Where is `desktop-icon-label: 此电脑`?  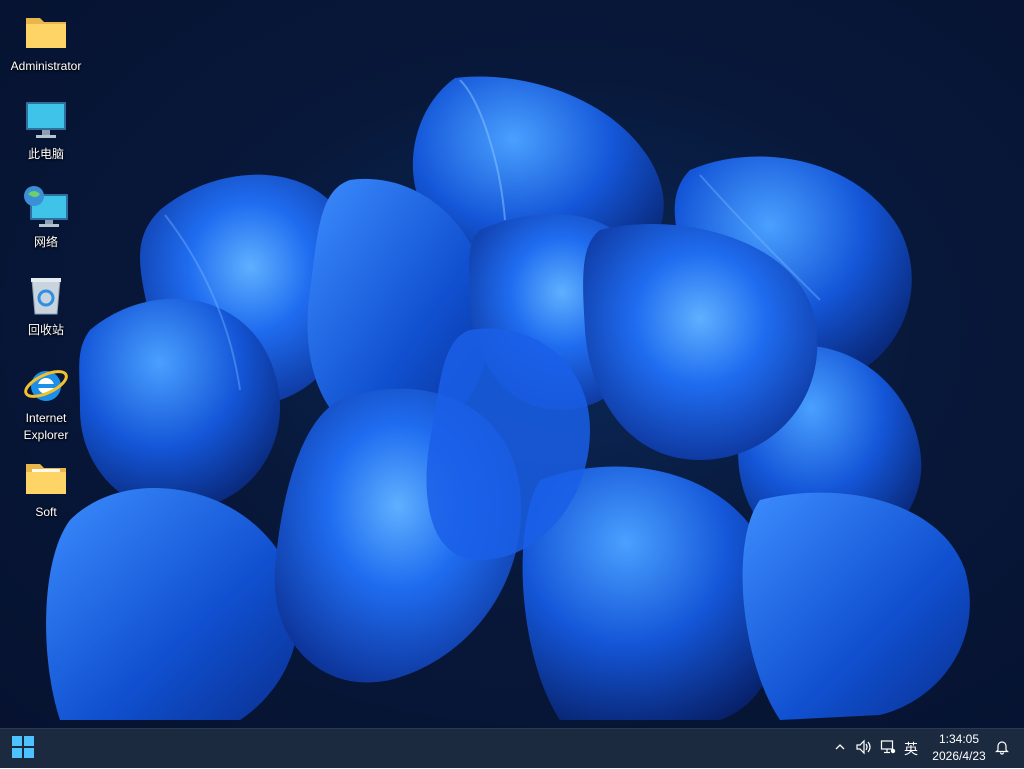
desktop-icon-label: 此电脑 is located at coordinates (45, 154).